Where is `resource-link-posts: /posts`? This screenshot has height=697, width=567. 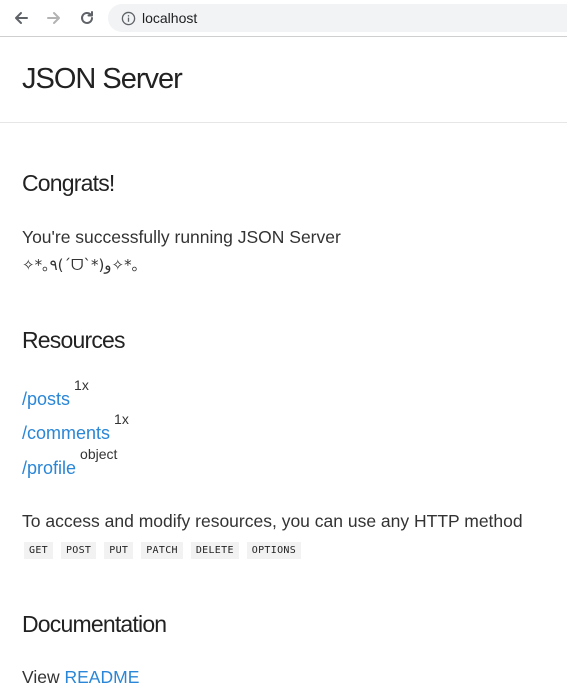 resource-link-posts: /posts is located at coordinates (46, 399).